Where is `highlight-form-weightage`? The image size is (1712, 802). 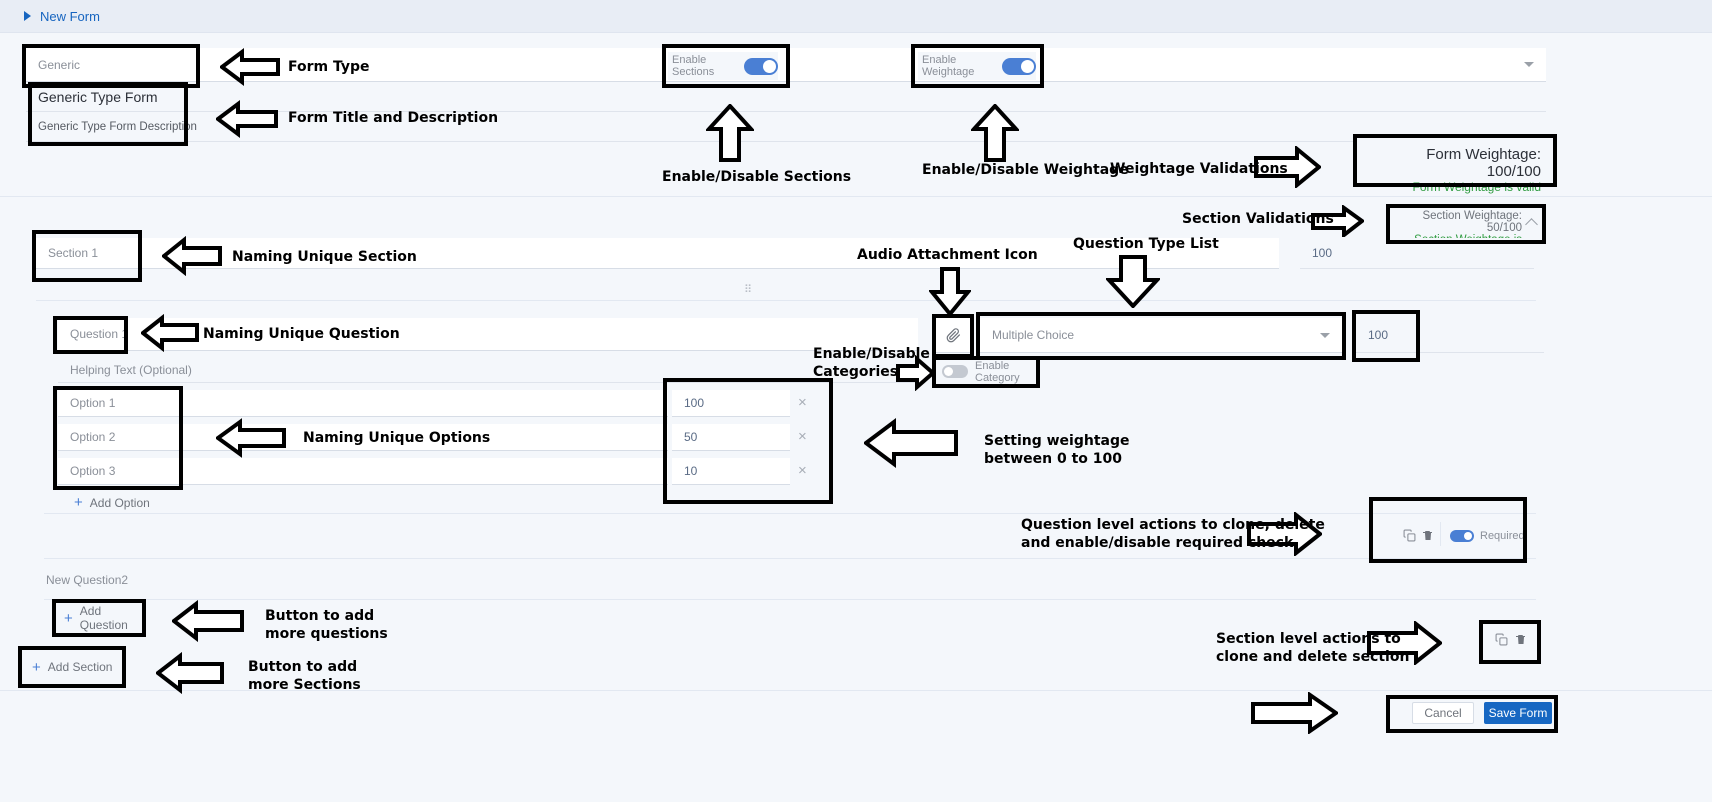 highlight-form-weightage is located at coordinates (1455, 160).